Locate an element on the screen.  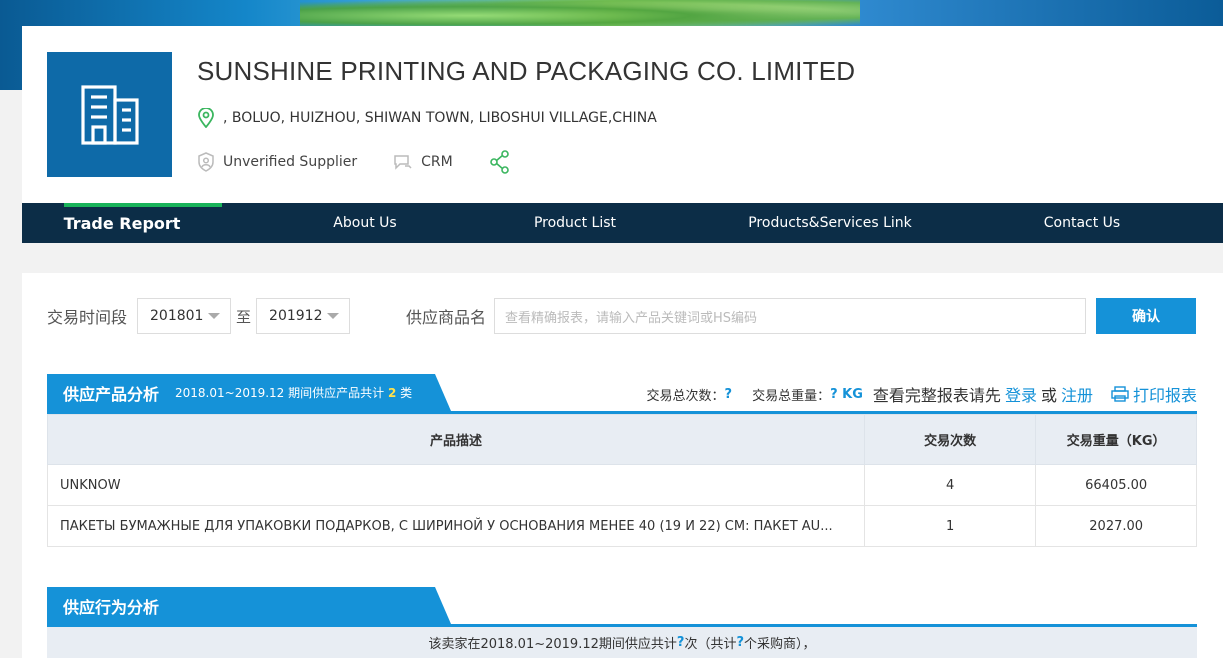
banner-decoration is located at coordinates (580, 13).